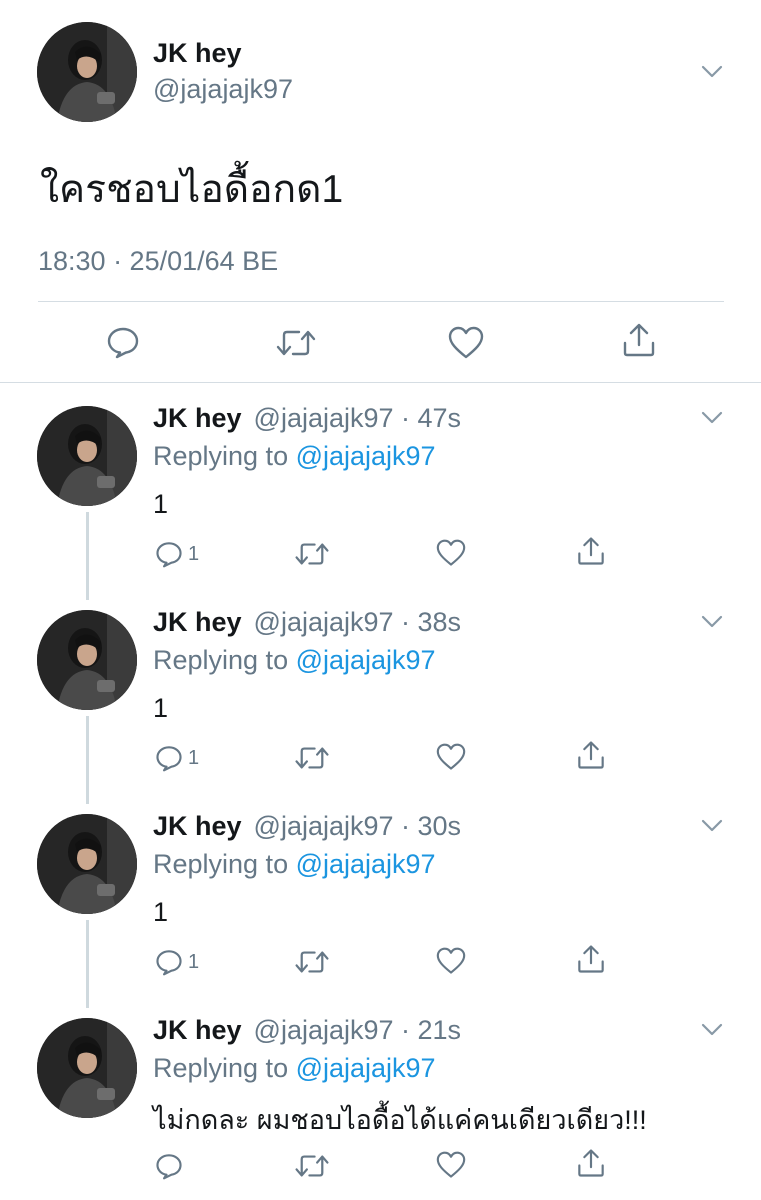 This screenshot has width=761, height=1200. I want to click on tweet-timestamp: 18:30 · 25/01/64 BE, so click(158, 261).